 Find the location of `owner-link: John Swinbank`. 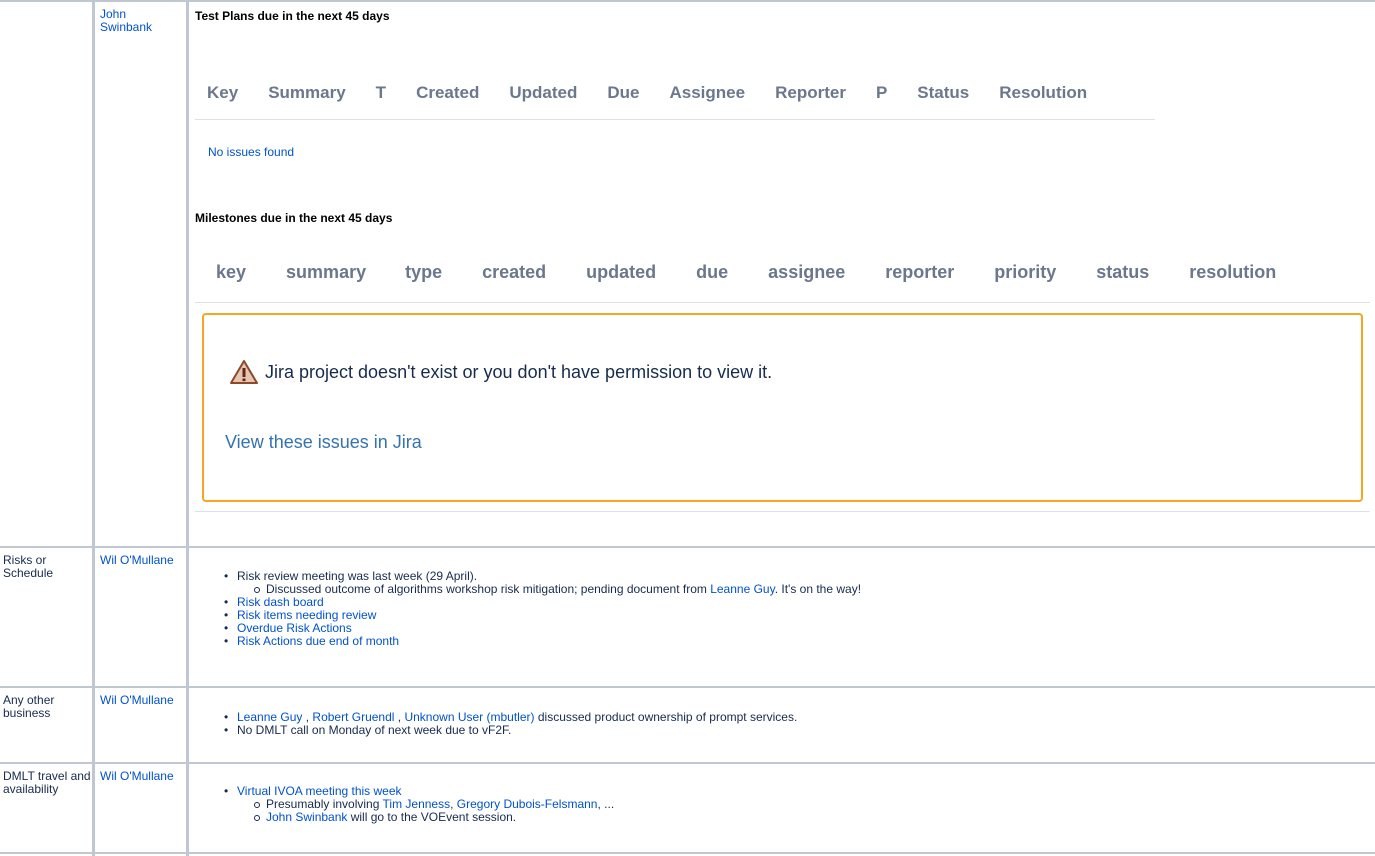

owner-link: John Swinbank is located at coordinates (140, 21).